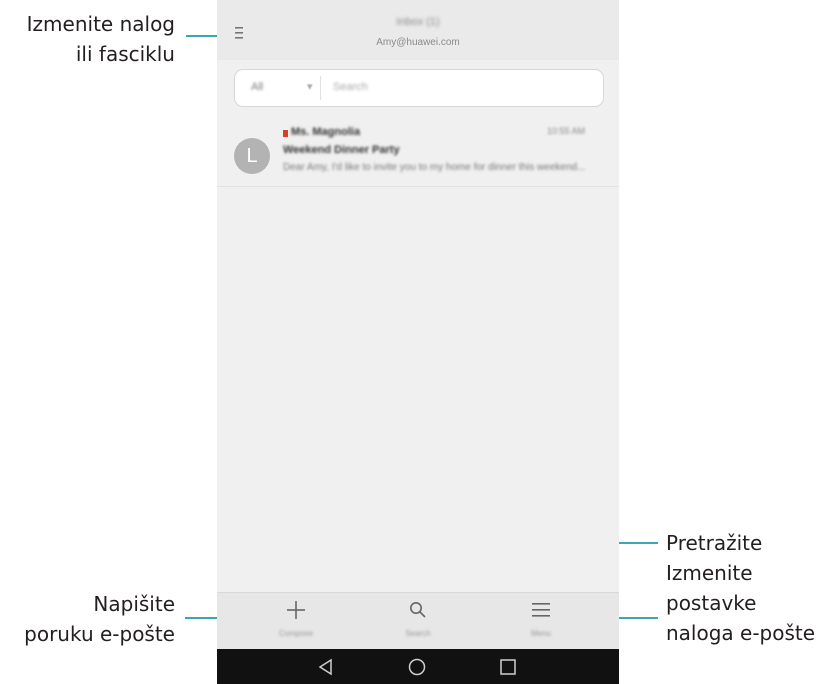 The image size is (835, 684). I want to click on callout-line: Izmenite, so click(709, 573).